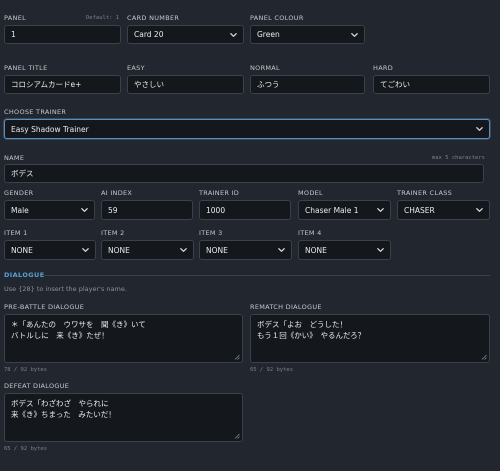 The image size is (500, 471). What do you see at coordinates (37, 386) in the screenshot?
I see `defeat-label: DEFEAT DIALOGUE` at bounding box center [37, 386].